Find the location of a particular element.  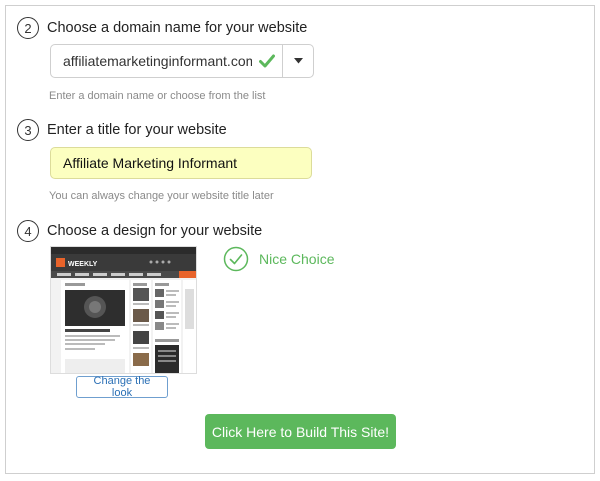

thumbnail-logo: WEEKLY is located at coordinates (83, 264).